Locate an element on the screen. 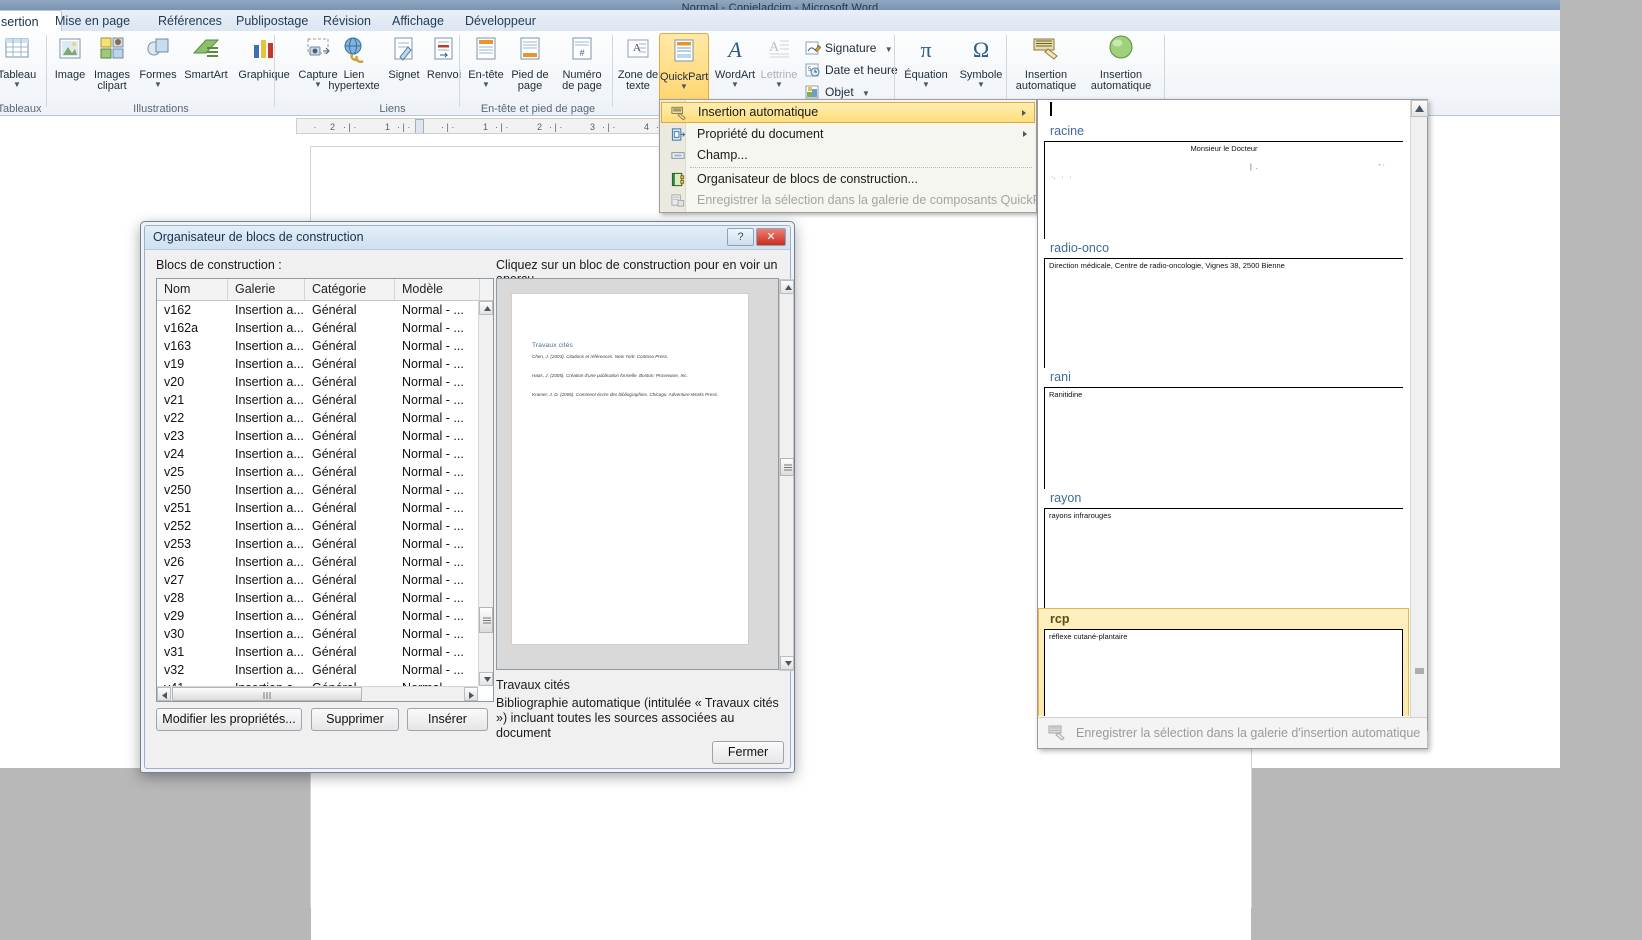 This screenshot has width=1642, height=940. tableau-button: Tableau ▼ is located at coordinates (20, 62).